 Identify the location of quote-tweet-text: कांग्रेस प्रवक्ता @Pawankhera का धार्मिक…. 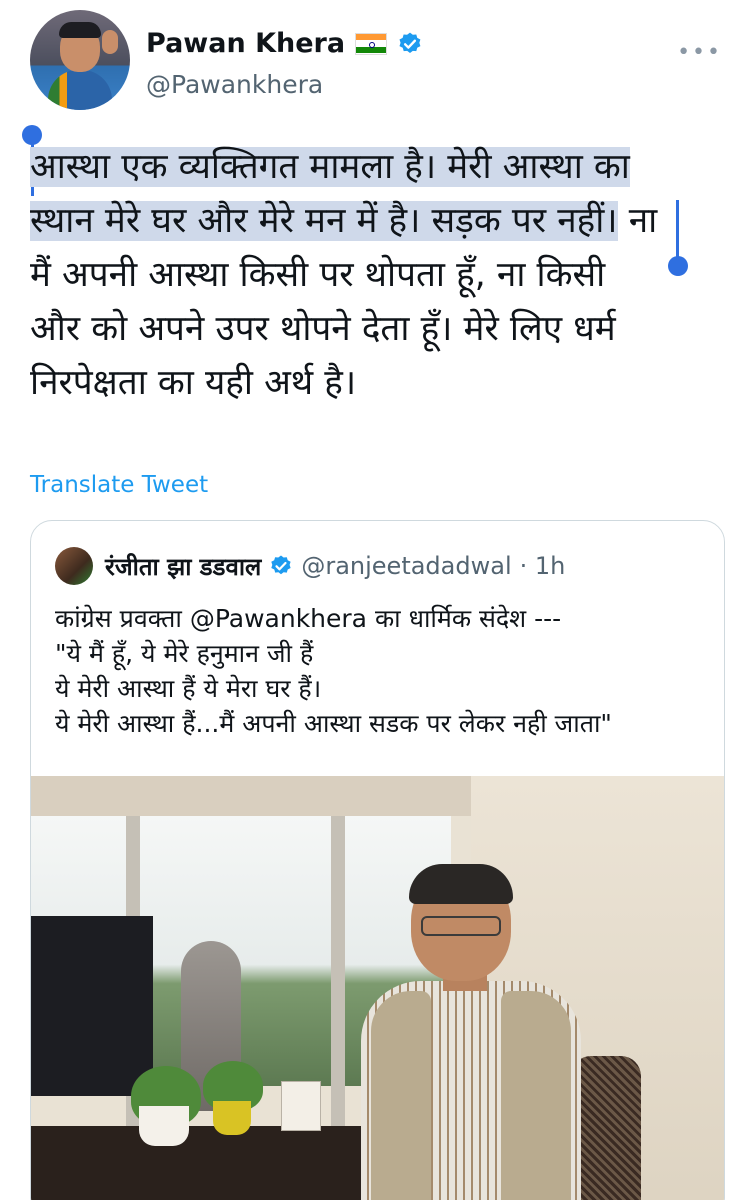
(385, 671).